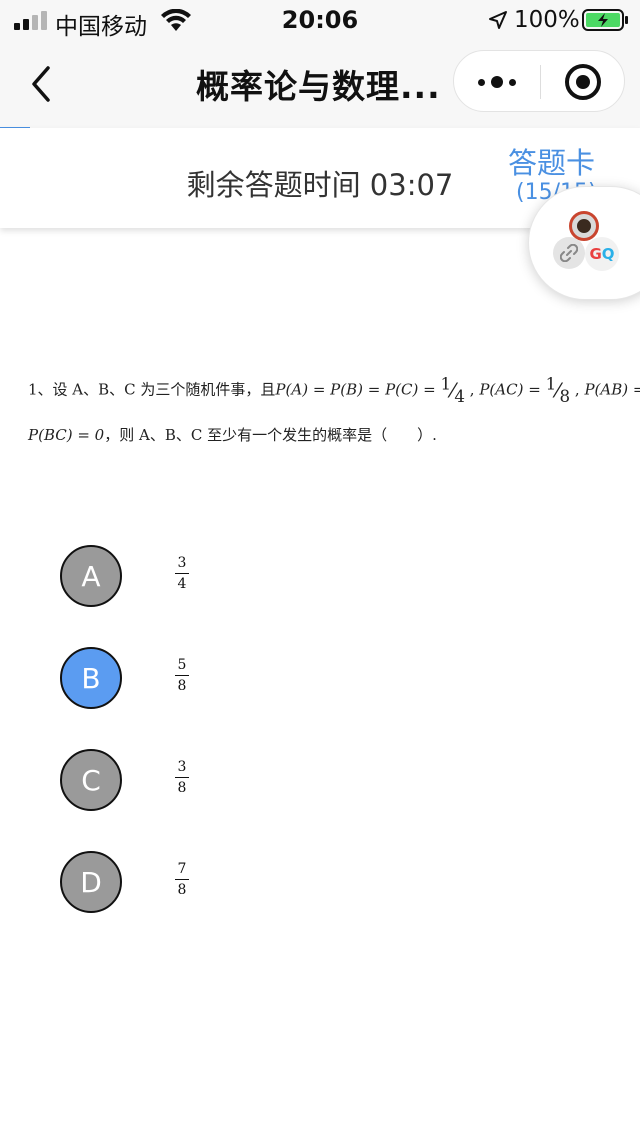 This screenshot has height=1136, width=640. I want to click on question-text: 1、设 A、B、C 为三个随机件事，且, so click(152, 389).